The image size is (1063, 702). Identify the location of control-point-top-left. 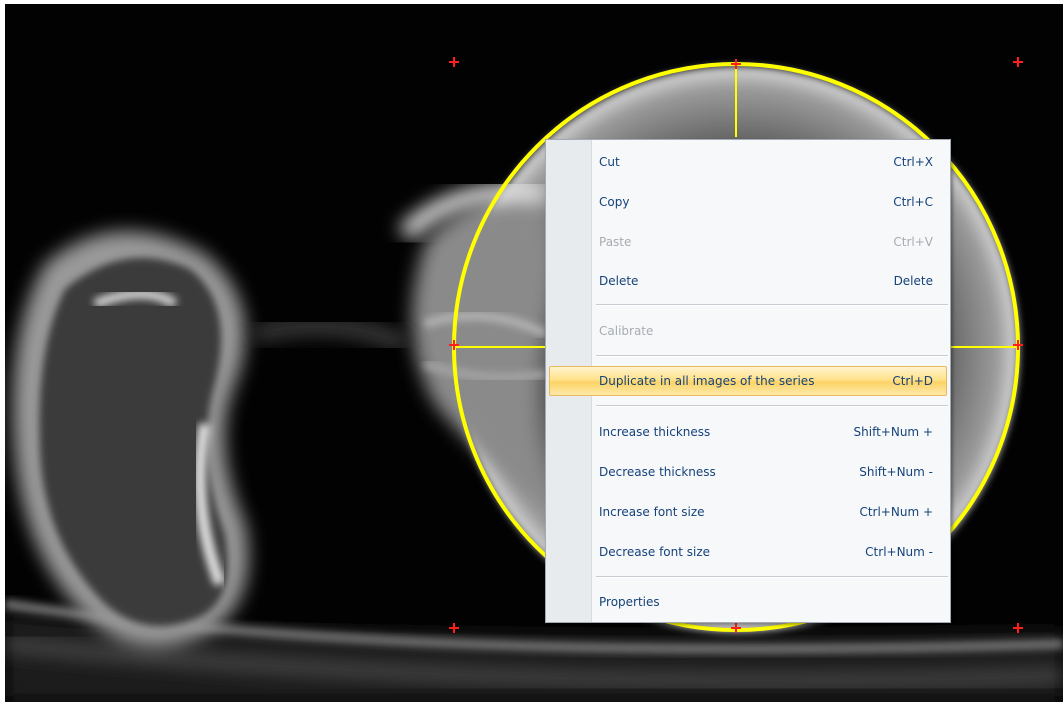
(454, 62).